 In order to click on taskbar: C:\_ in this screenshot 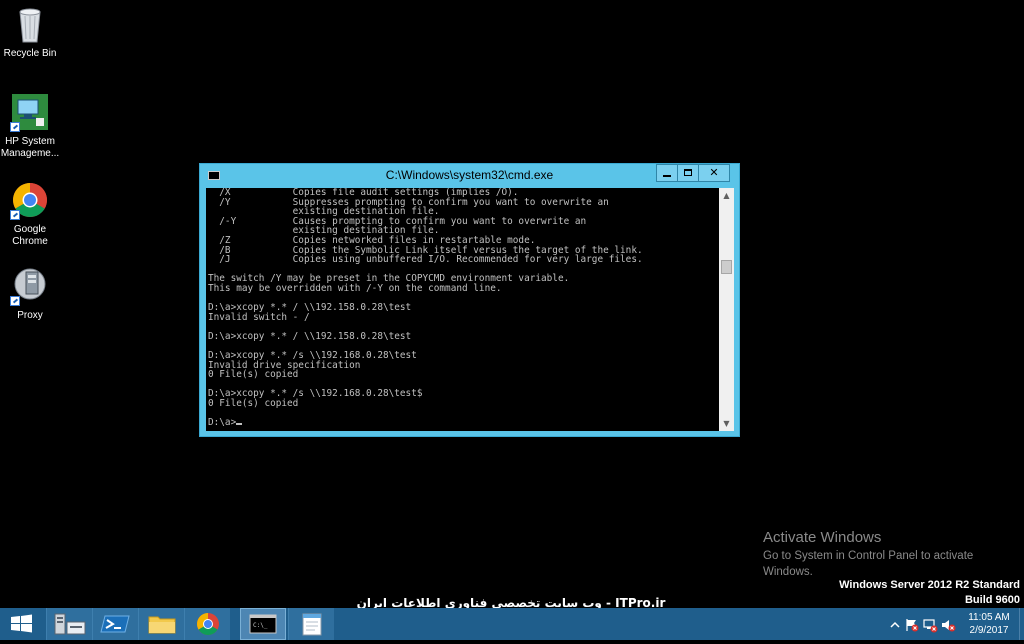, I will do `click(512, 624)`.